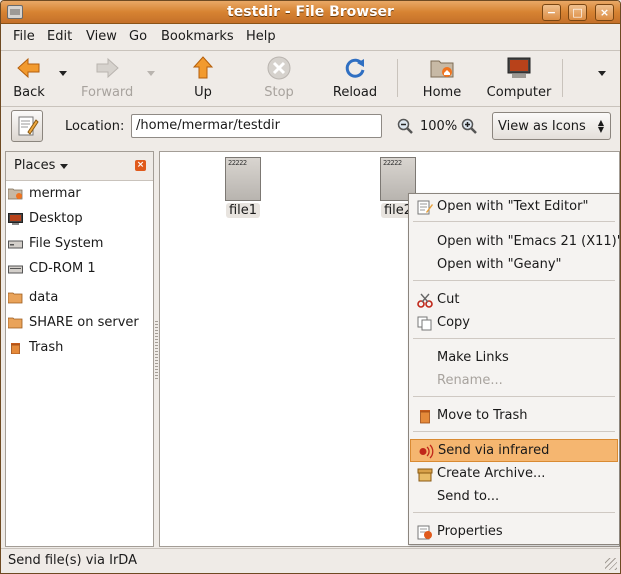 The width and height of the screenshot is (621, 574). Describe the element at coordinates (29, 92) in the screenshot. I see `back-label: Back` at that location.